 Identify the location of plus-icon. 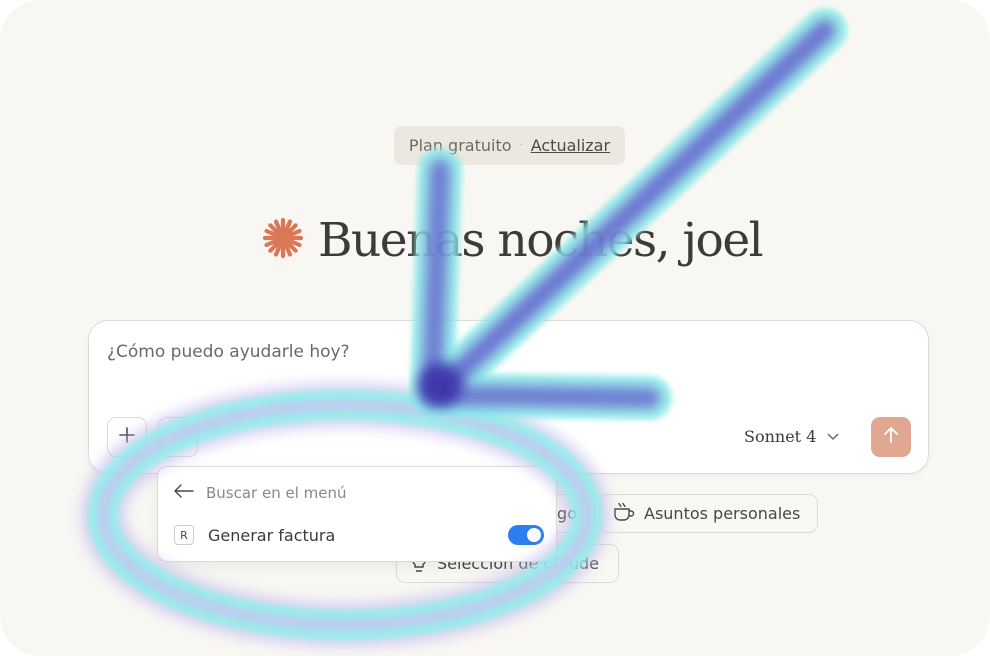
(127, 437).